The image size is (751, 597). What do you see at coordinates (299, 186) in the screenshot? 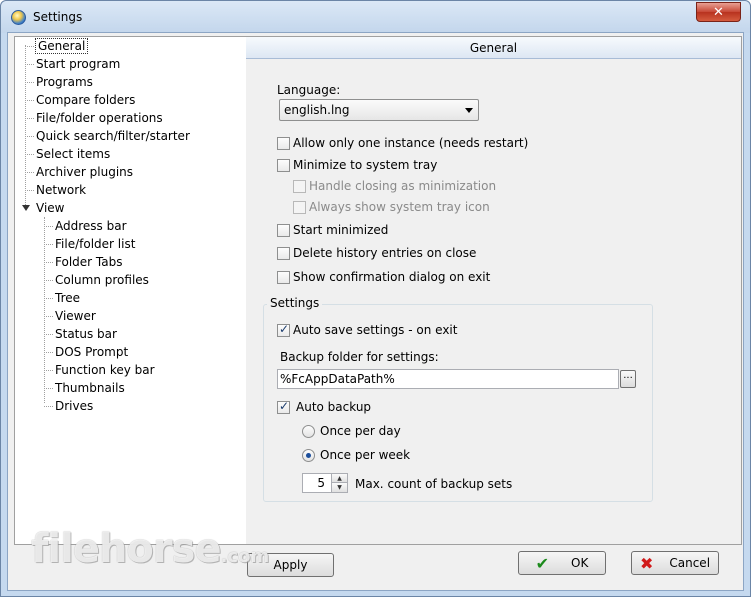
I see `handle-closing-checkbox` at bounding box center [299, 186].